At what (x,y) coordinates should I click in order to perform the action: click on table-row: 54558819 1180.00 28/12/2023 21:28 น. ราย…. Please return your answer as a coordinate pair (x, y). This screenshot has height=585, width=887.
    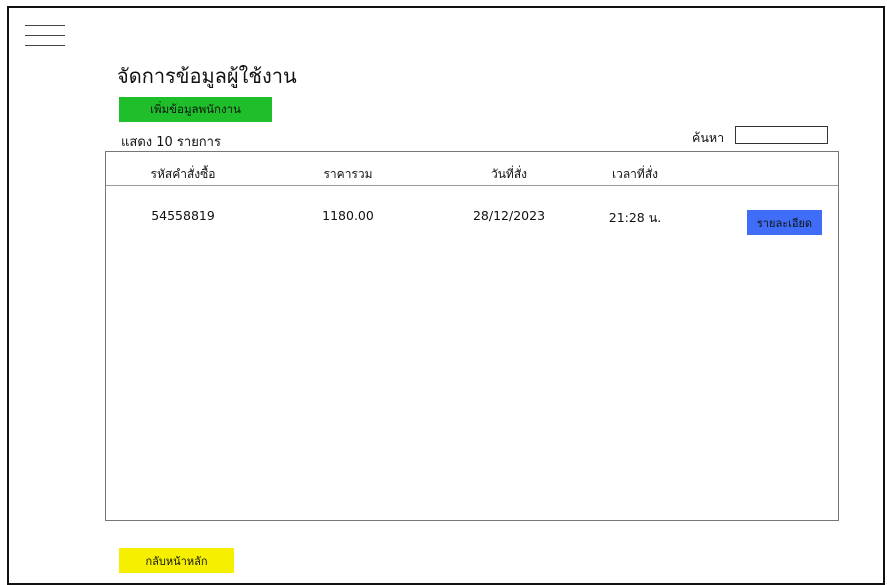
    Looking at the image, I should click on (472, 210).